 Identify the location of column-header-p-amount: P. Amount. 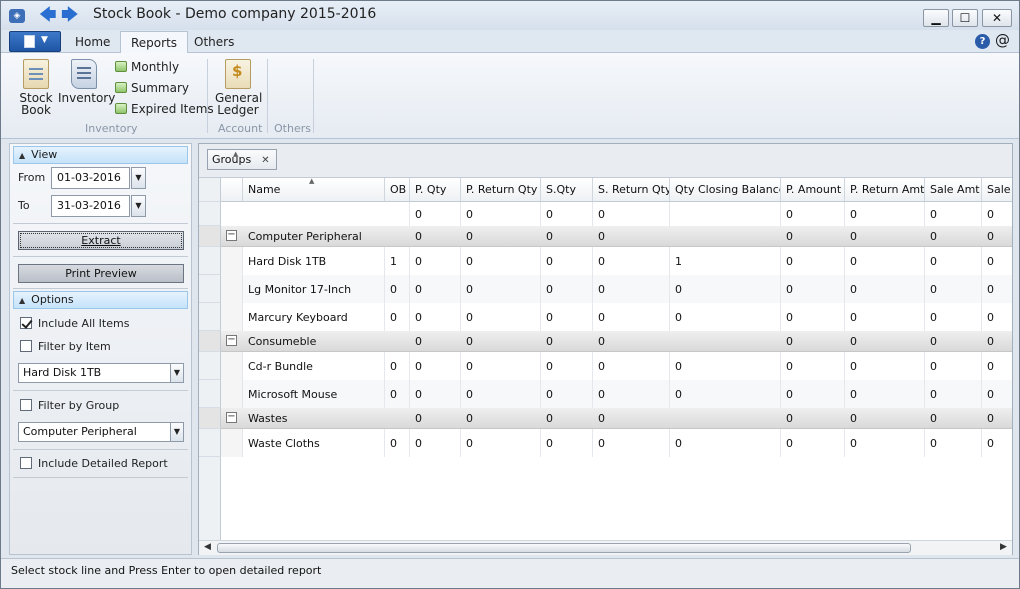
(813, 190).